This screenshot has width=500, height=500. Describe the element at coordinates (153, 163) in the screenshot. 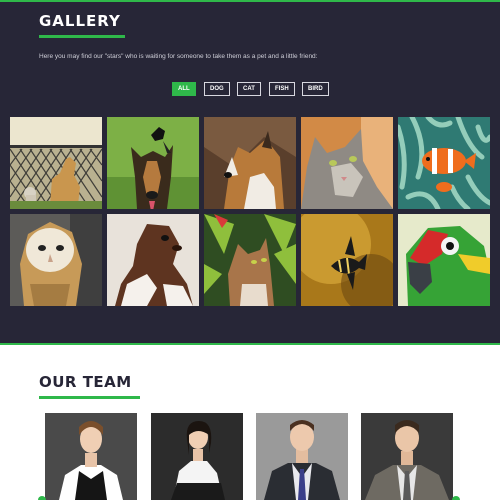

I see `gallery-photo-german-shepherd` at that location.